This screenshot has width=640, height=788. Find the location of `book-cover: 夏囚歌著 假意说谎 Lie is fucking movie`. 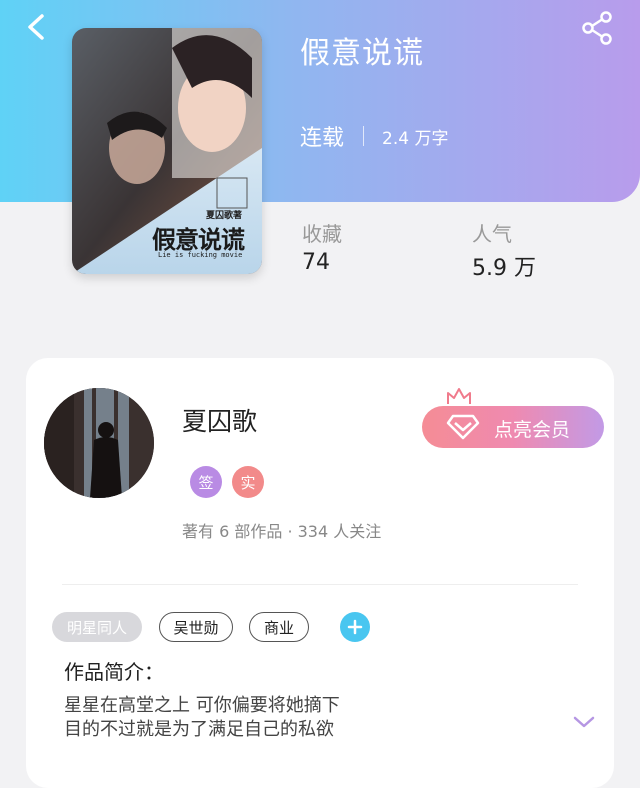

book-cover: 夏囚歌著 假意说谎 Lie is fucking movie is located at coordinates (167, 151).